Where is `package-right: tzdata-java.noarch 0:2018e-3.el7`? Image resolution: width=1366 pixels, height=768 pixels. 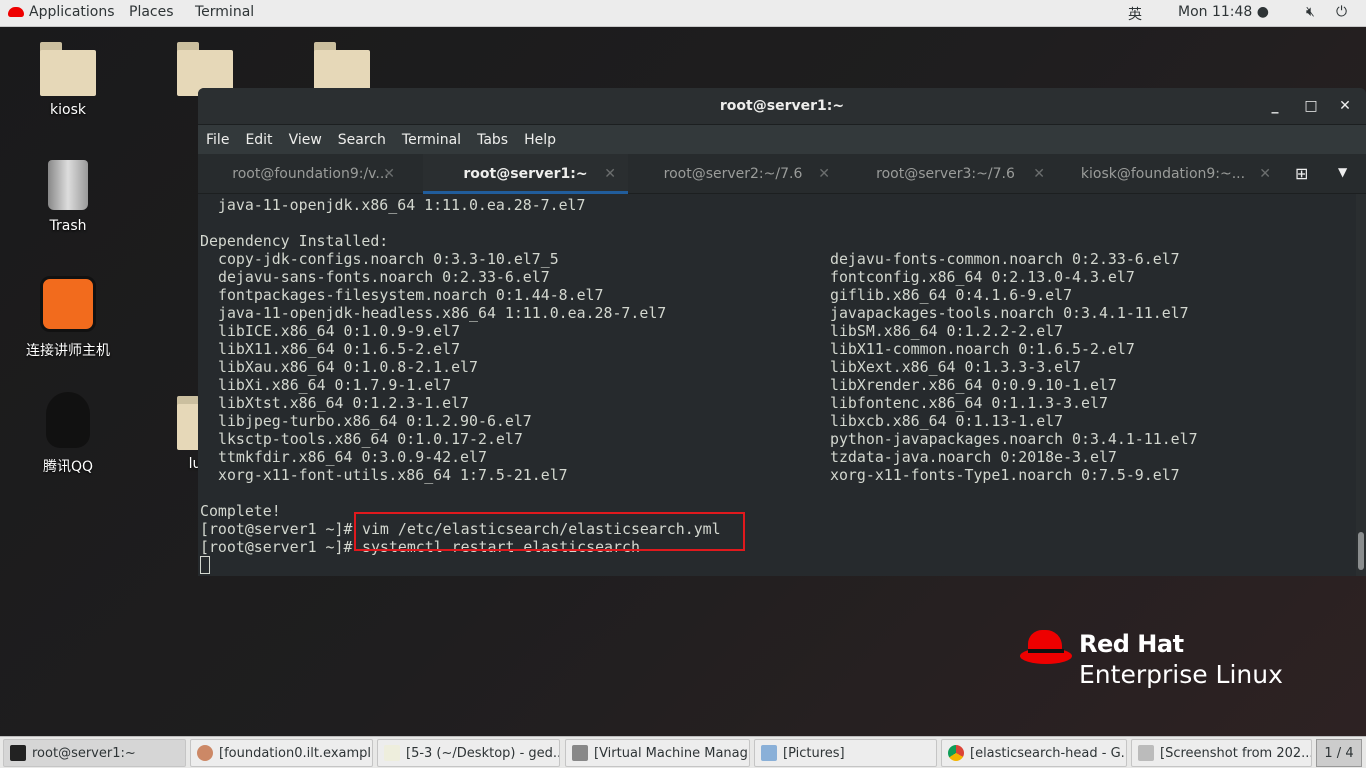
package-right: tzdata-java.noarch 0:2018e-3.el7 is located at coordinates (973, 457).